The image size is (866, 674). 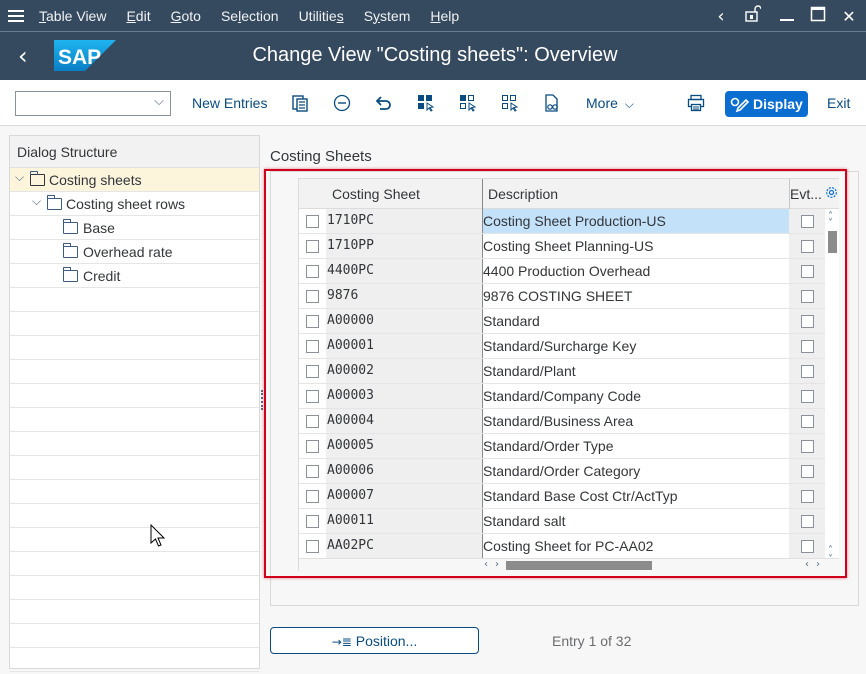 I want to click on table-row: A00002 Standard/Plant, so click(x=563, y=371).